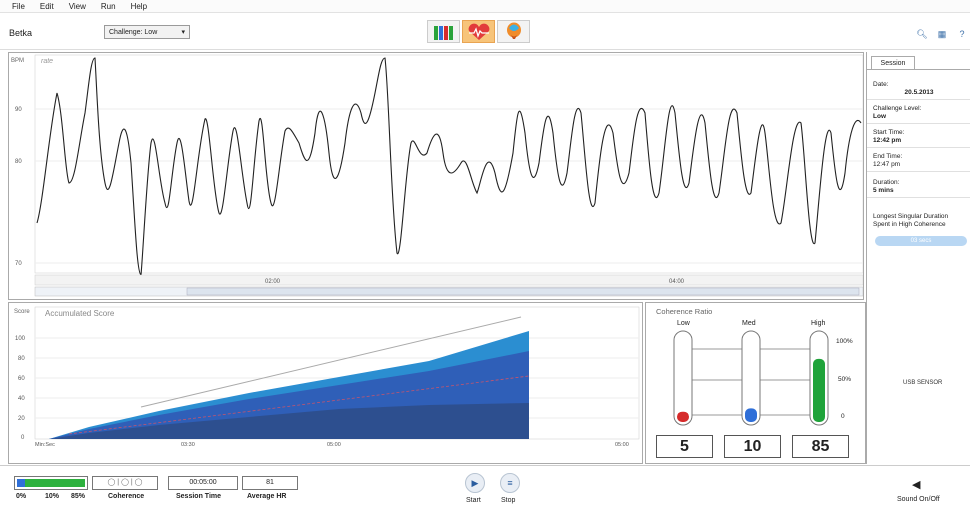 The image size is (970, 511). What do you see at coordinates (923, 383) in the screenshot?
I see `usb-sensor-label: USB SENSOR` at bounding box center [923, 383].